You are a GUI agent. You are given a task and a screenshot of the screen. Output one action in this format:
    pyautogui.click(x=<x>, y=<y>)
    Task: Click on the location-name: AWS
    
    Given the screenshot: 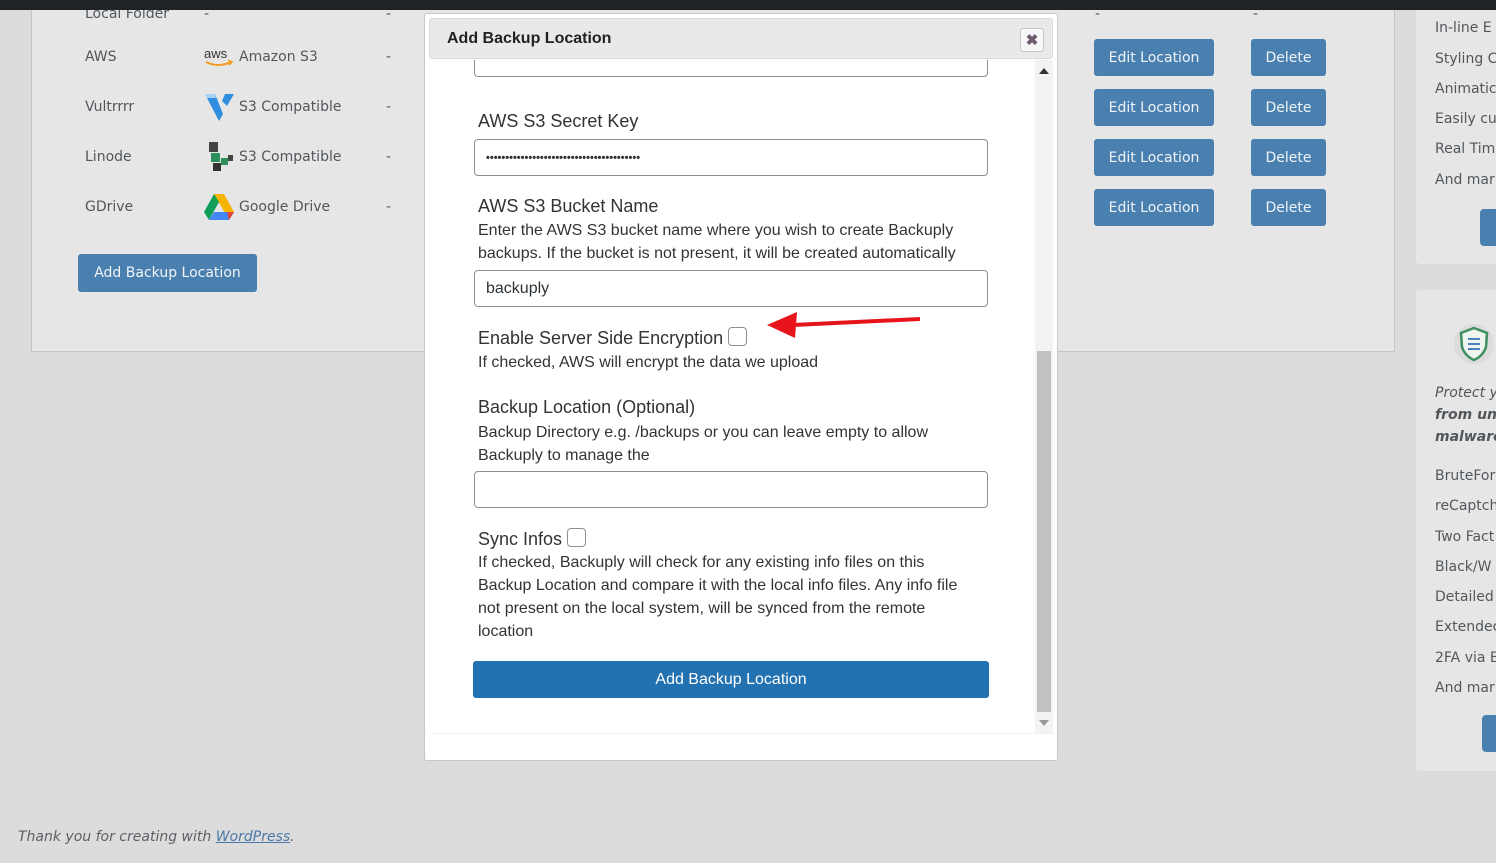 What is the action you would take?
    pyautogui.click(x=101, y=57)
    